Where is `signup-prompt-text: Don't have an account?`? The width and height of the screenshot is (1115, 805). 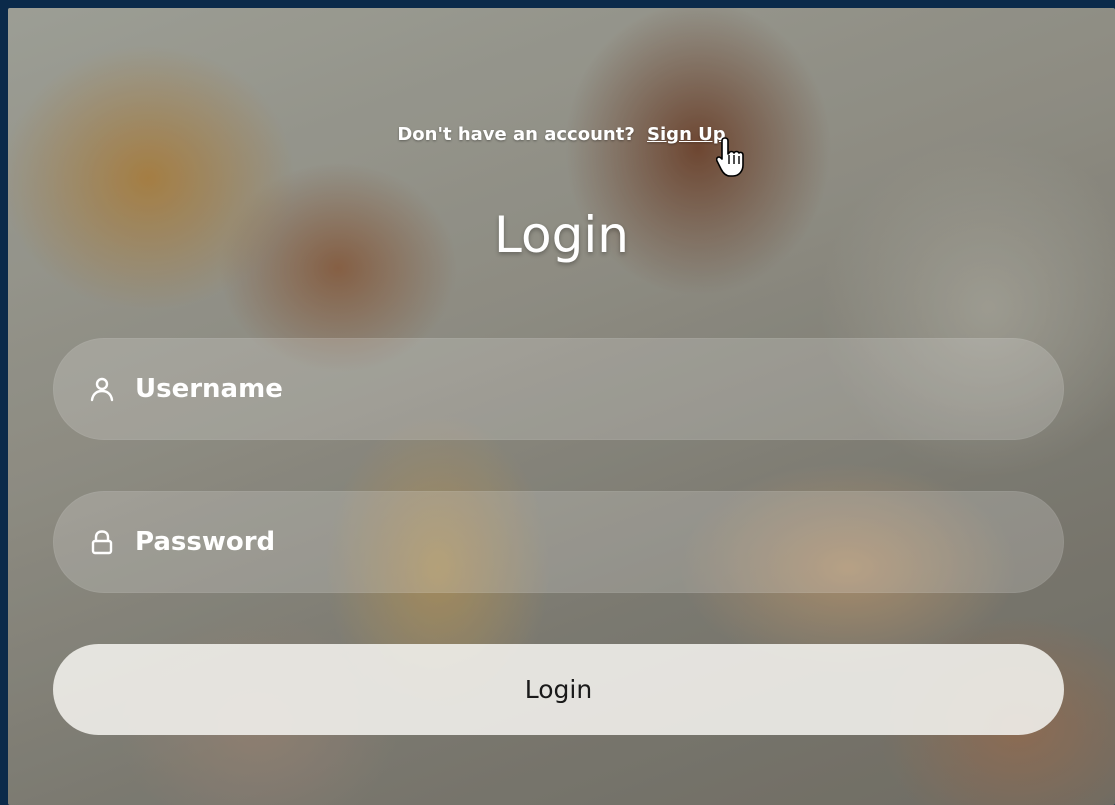 signup-prompt-text: Don't have an account? is located at coordinates (516, 134).